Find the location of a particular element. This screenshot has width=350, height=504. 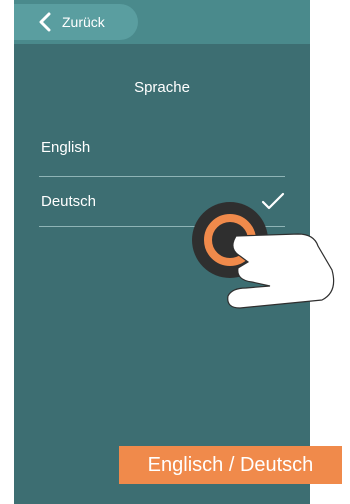

language-option-english: English is located at coordinates (163, 147).